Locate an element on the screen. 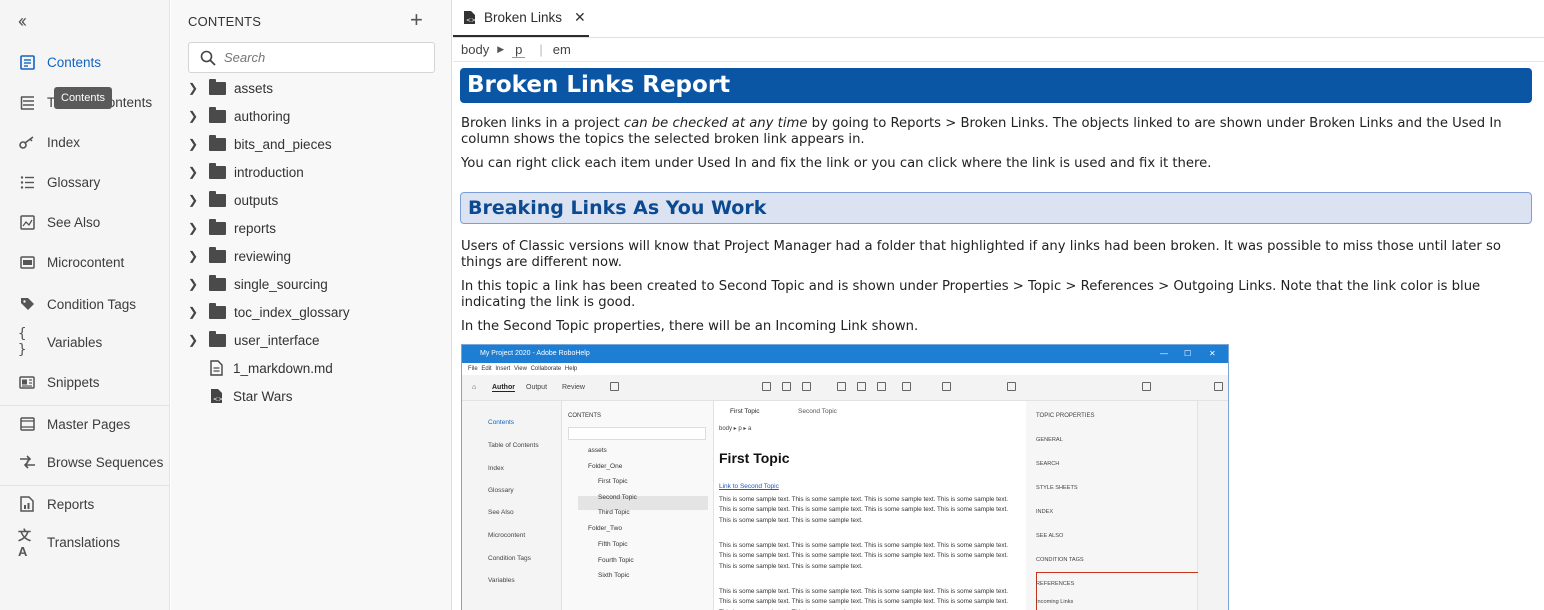 This screenshot has height=610, width=1544. tree-item: ❯ introduction is located at coordinates (246, 172).